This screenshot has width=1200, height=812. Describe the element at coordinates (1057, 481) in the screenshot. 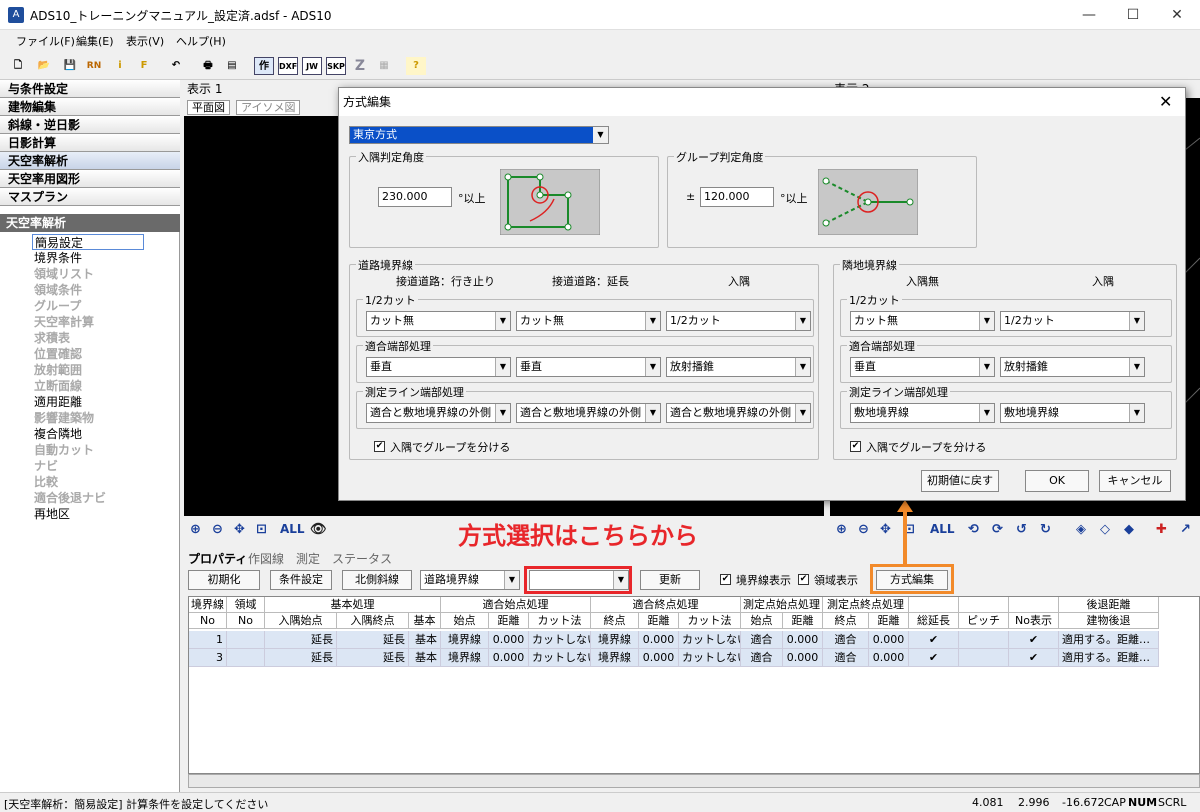

I see `ok-button: OK` at that location.